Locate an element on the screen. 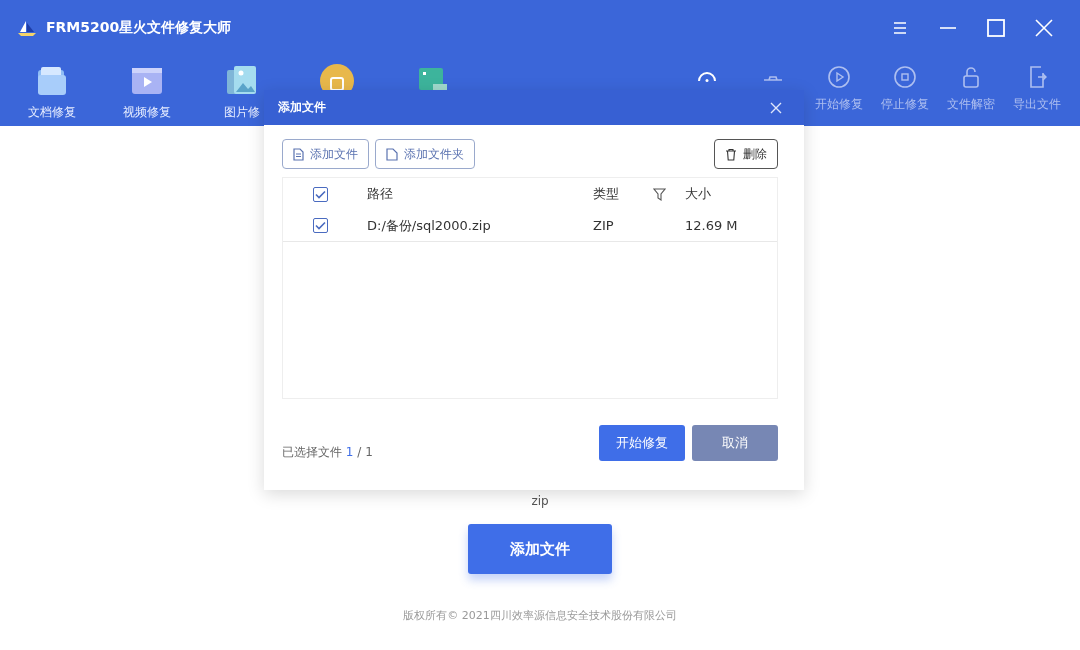  column-header: 大小 is located at coordinates (698, 194).